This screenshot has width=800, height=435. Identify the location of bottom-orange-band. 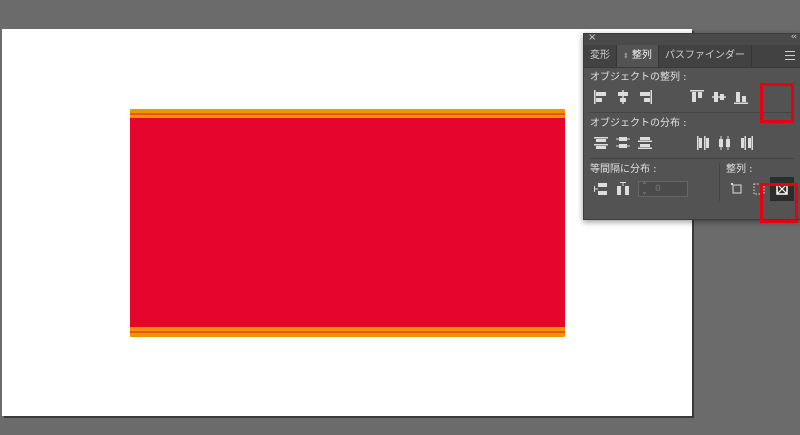
(347, 332).